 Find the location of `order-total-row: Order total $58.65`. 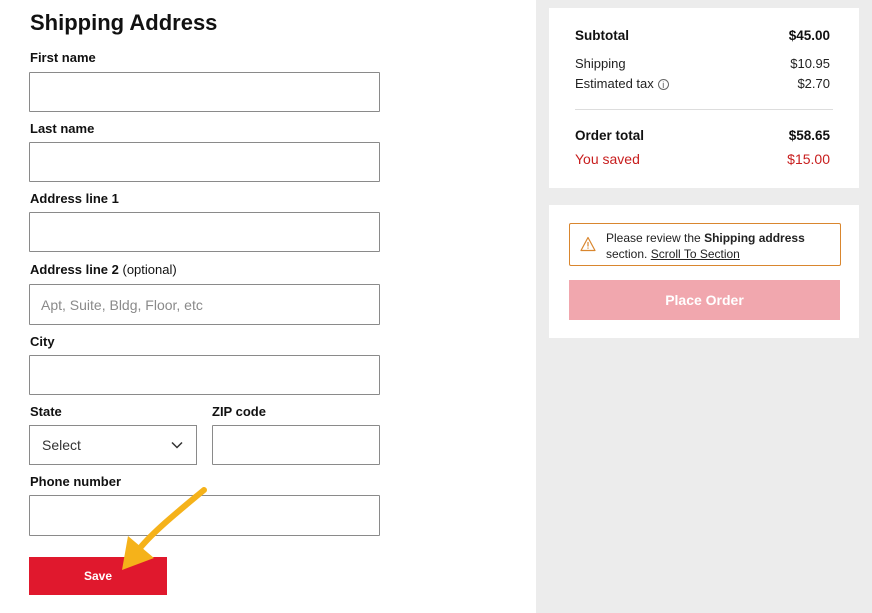

order-total-row: Order total $58.65 is located at coordinates (702, 135).